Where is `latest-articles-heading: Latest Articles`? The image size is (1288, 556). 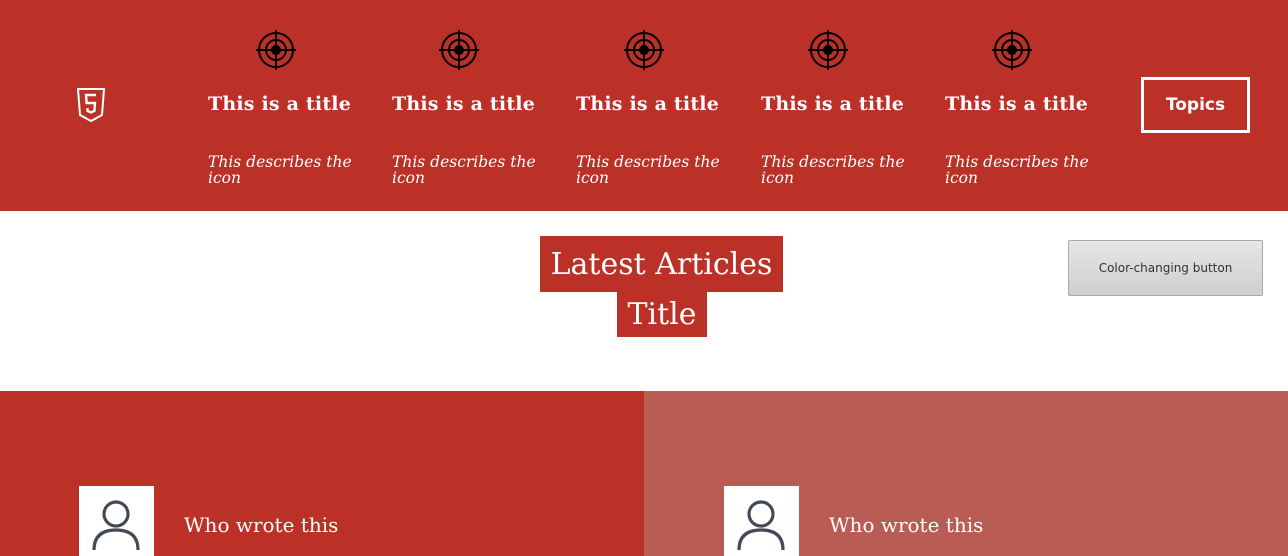
latest-articles-heading: Latest Articles is located at coordinates (661, 264).